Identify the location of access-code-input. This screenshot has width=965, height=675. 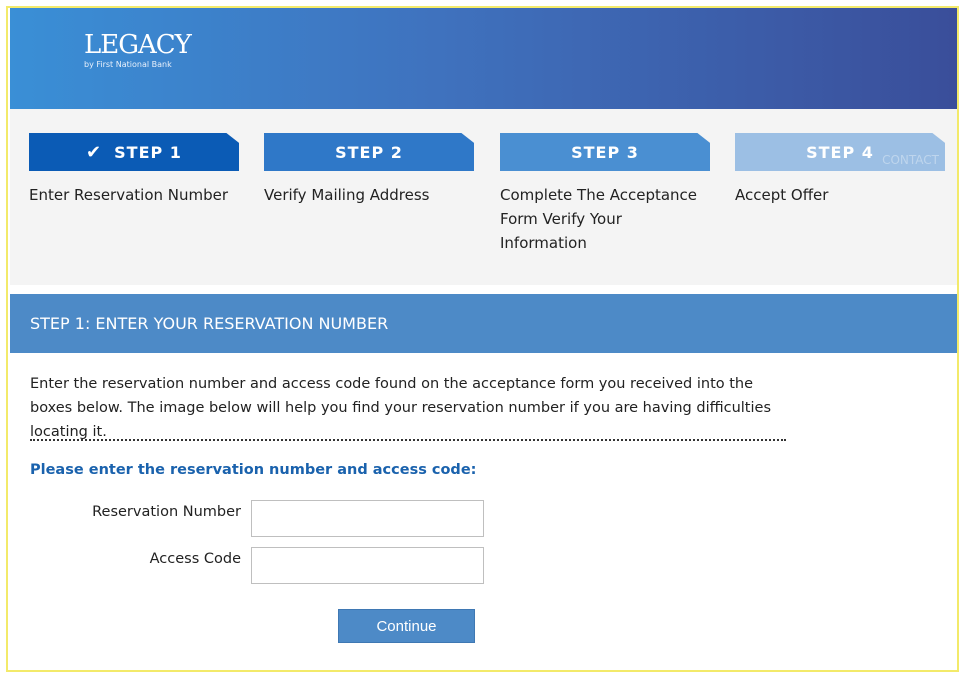
(367, 565).